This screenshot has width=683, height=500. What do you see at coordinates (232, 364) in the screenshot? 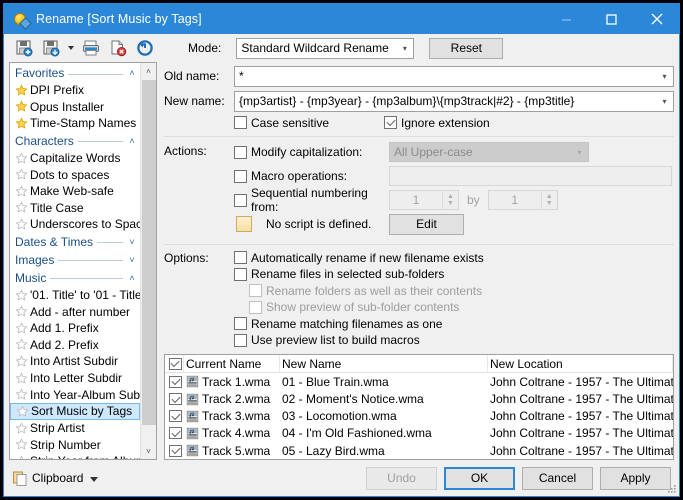
I see `column-current-name: Current Name` at bounding box center [232, 364].